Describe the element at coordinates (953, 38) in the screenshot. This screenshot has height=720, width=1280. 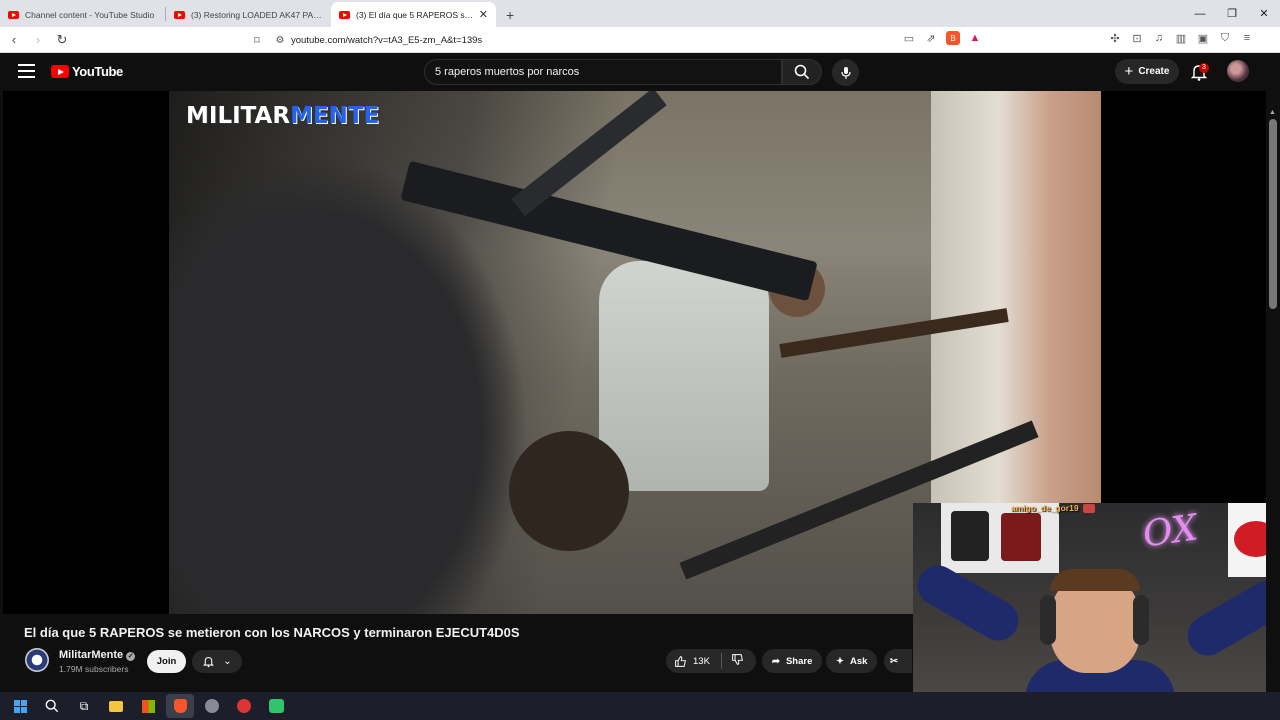
I see `brave-shields-icon: B` at that location.